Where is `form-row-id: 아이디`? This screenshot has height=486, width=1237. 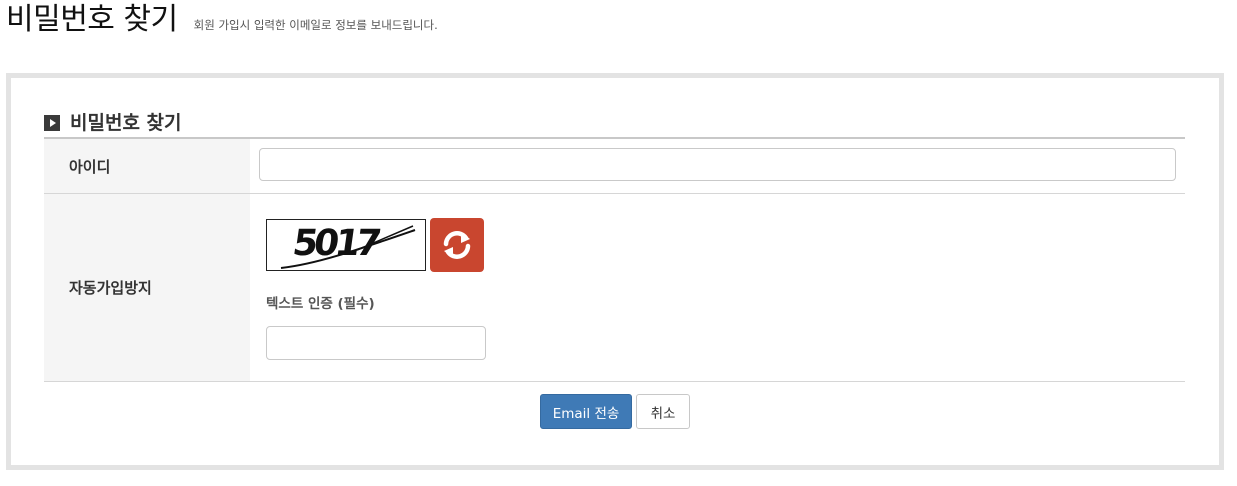 form-row-id: 아이디 is located at coordinates (614, 166).